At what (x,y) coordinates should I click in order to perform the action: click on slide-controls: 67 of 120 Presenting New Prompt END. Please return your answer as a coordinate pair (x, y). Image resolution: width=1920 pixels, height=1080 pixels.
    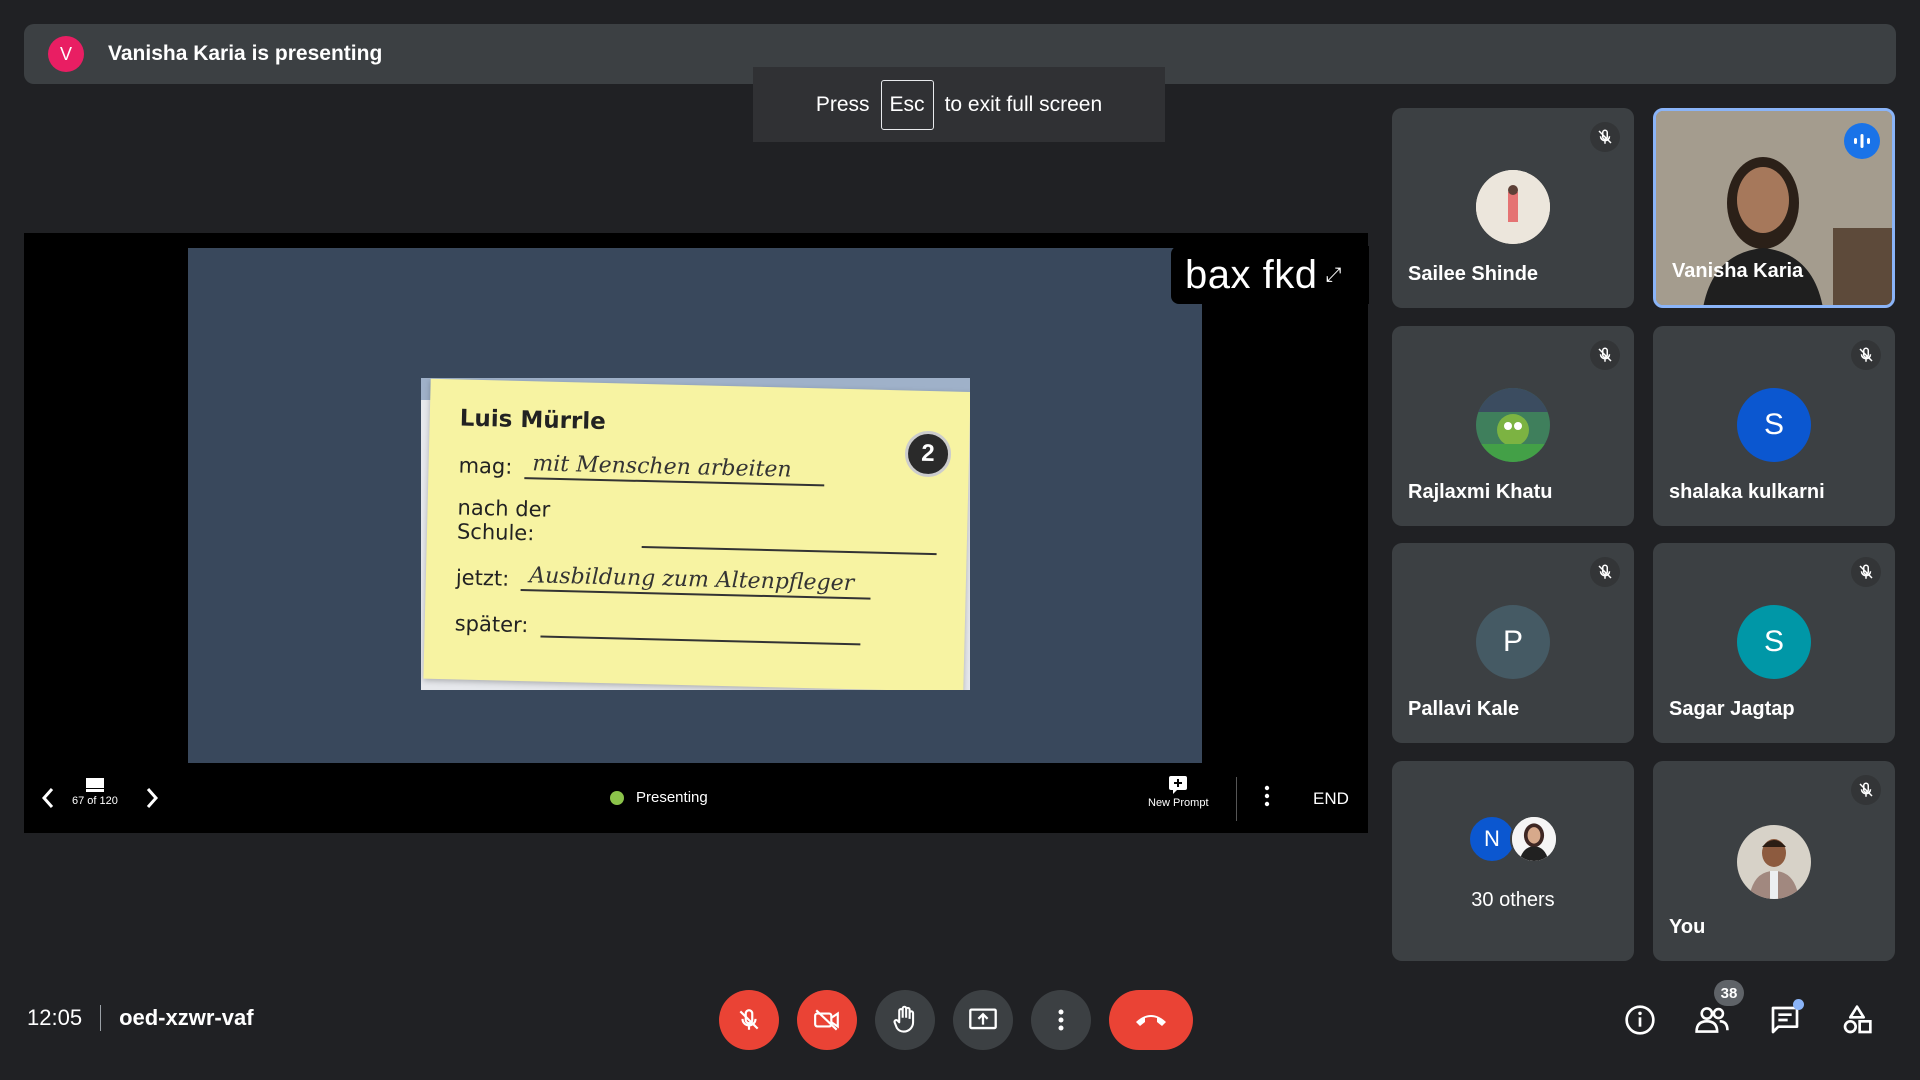
    Looking at the image, I should click on (696, 798).